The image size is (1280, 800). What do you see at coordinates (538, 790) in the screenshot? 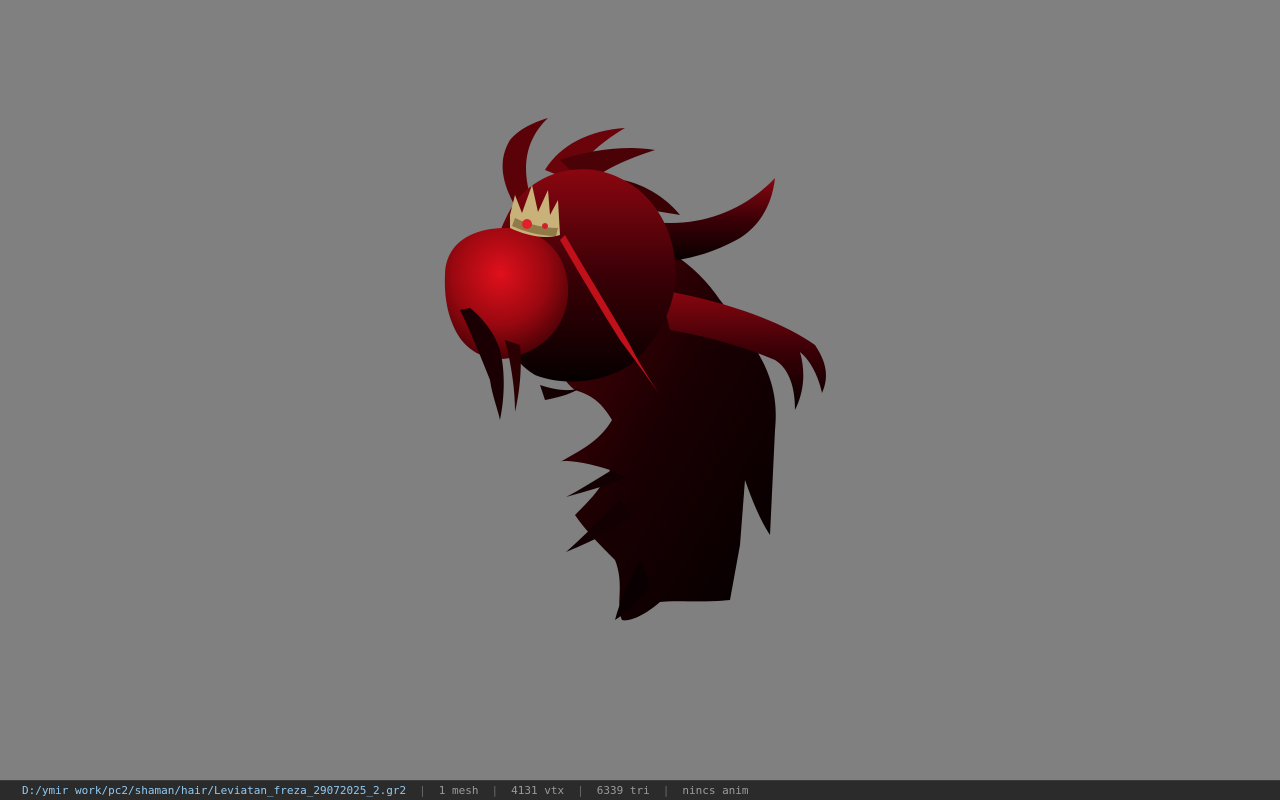
I see `vertex-count-label: 4131 vtx` at bounding box center [538, 790].